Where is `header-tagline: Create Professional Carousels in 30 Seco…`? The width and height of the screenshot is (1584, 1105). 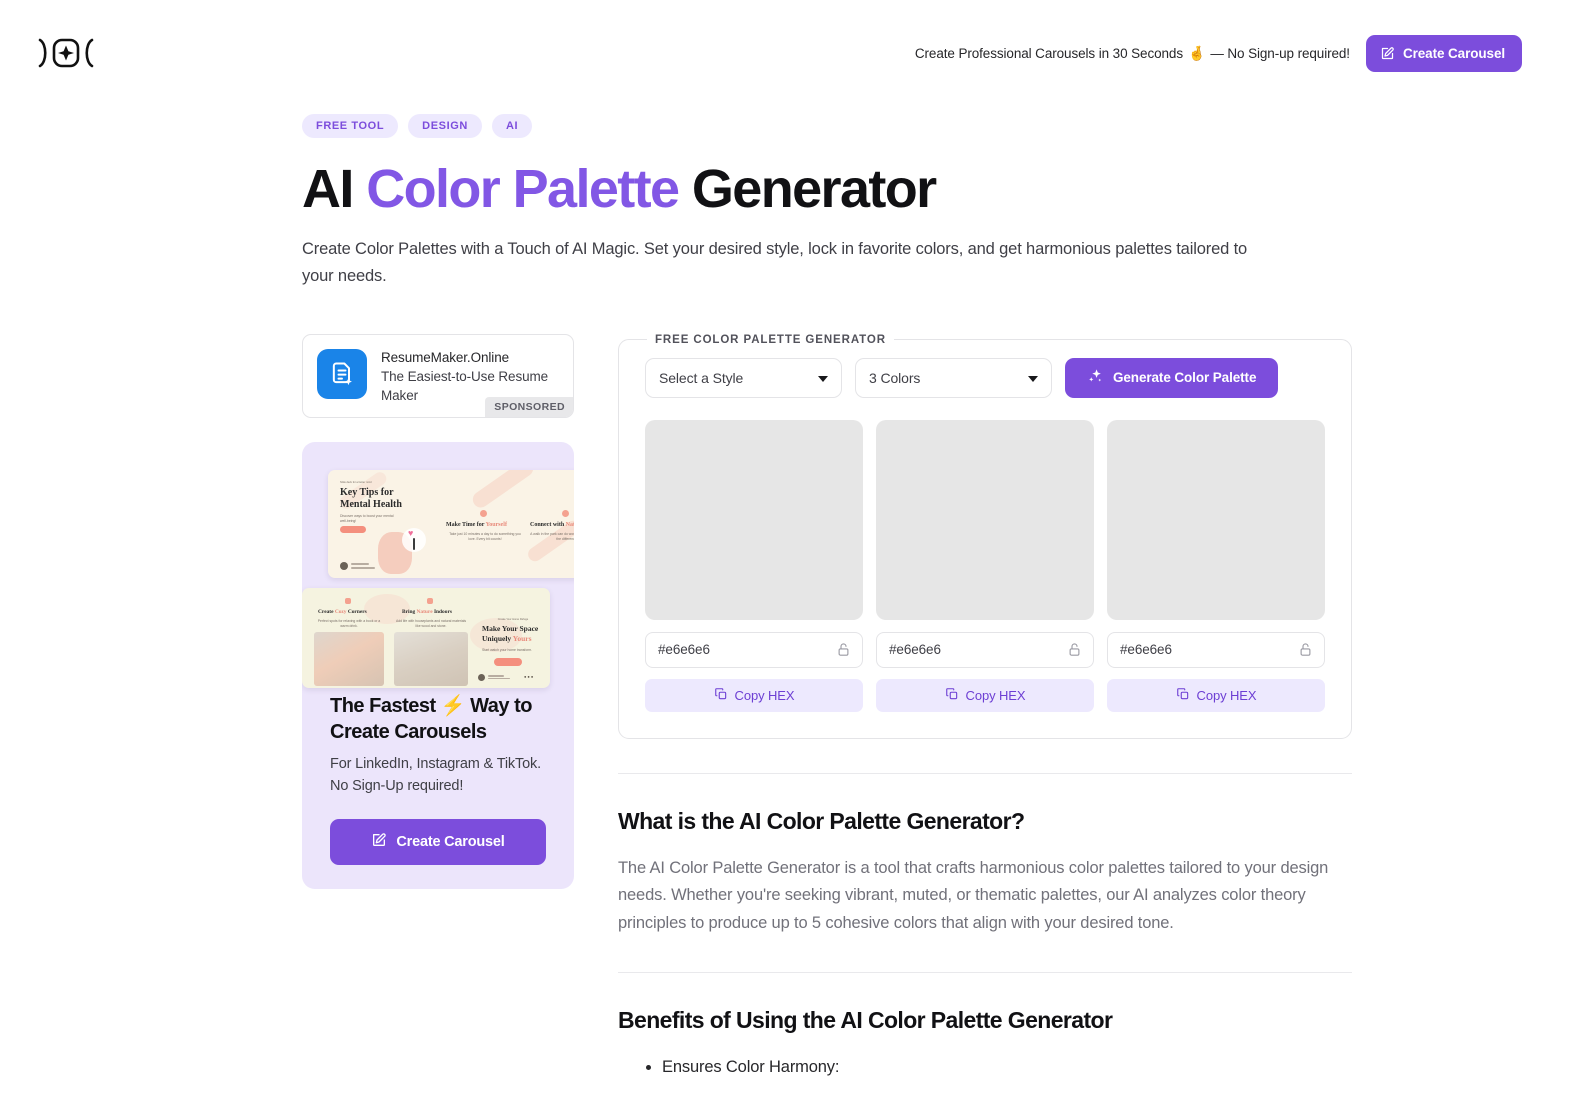 header-tagline: Create Professional Carousels in 30 Seco… is located at coordinates (1132, 53).